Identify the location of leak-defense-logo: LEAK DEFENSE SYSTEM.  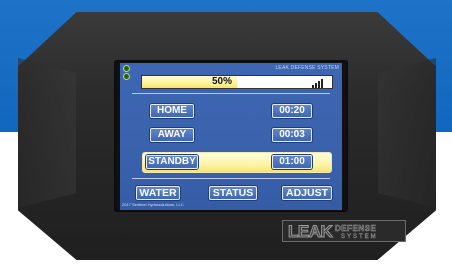
(344, 231).